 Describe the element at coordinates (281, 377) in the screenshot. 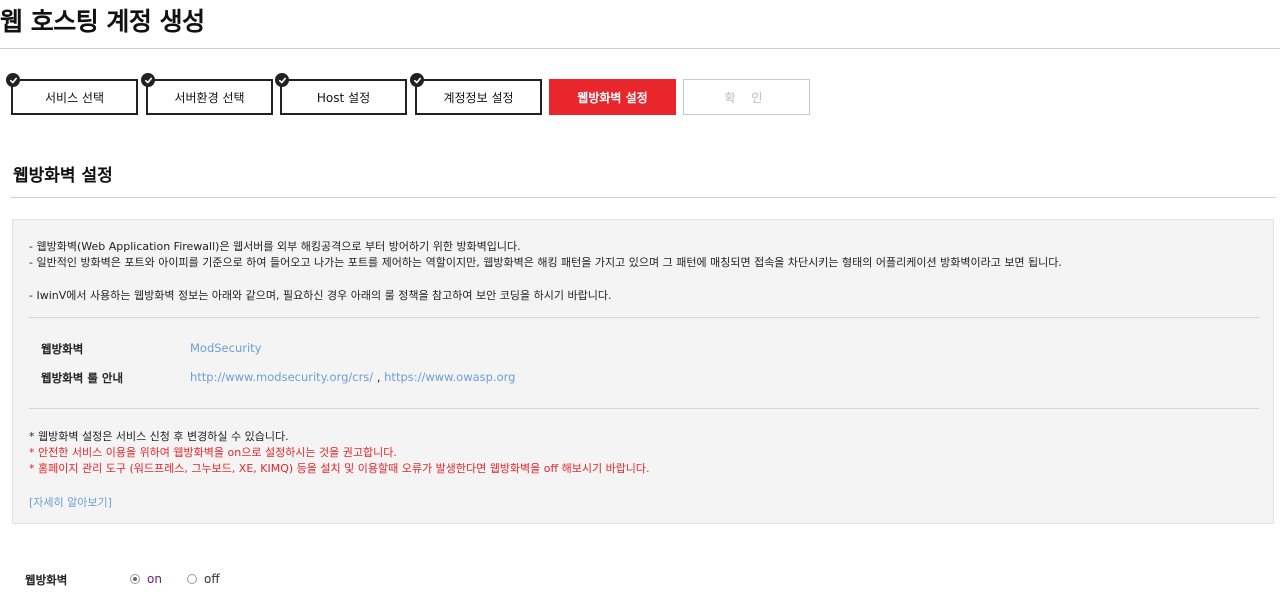

I see `modsecurity-crs-link: http://www.modsecurity.org/crs/` at that location.